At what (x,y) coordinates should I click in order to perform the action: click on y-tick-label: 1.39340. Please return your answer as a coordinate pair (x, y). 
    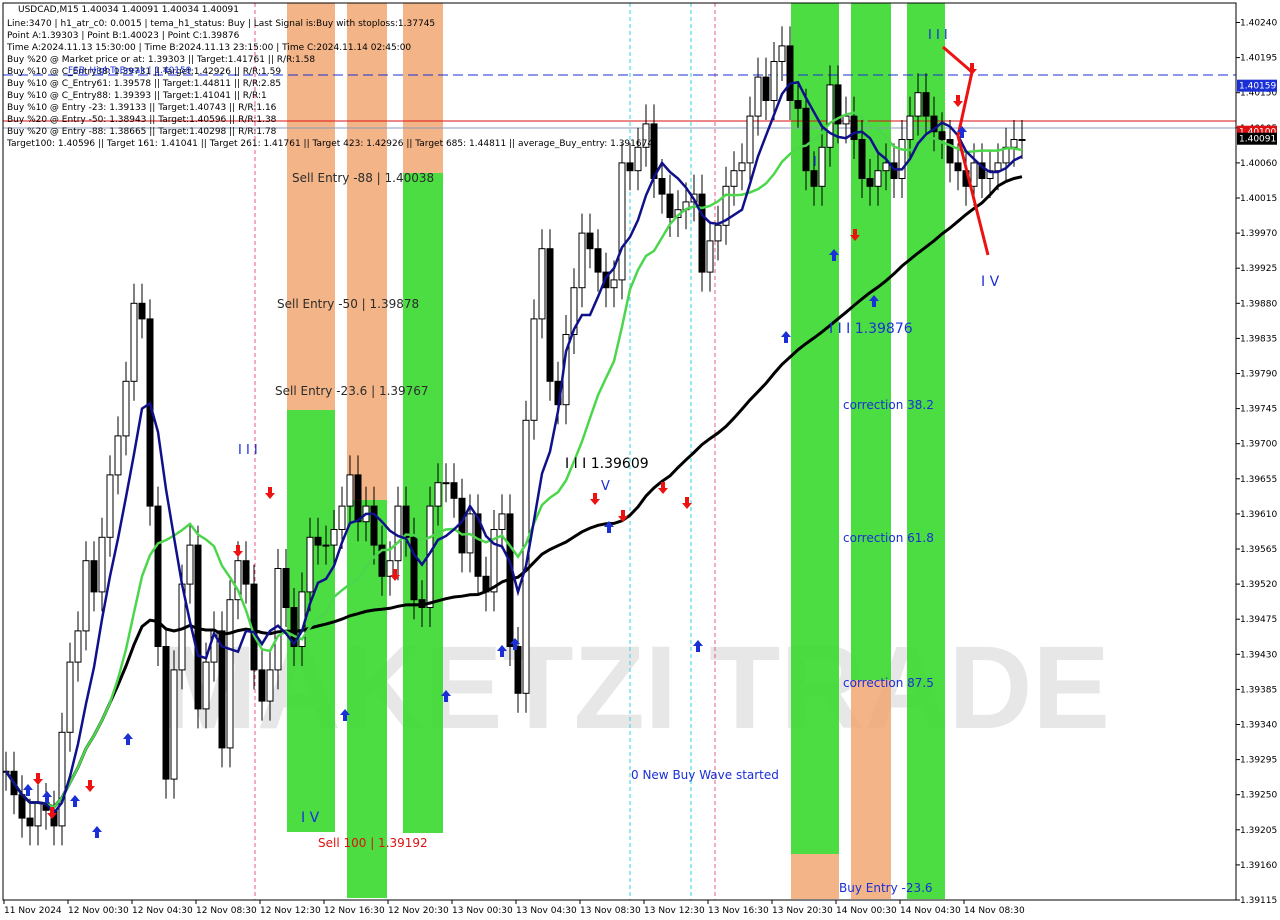
    Looking at the image, I should click on (1258, 726).